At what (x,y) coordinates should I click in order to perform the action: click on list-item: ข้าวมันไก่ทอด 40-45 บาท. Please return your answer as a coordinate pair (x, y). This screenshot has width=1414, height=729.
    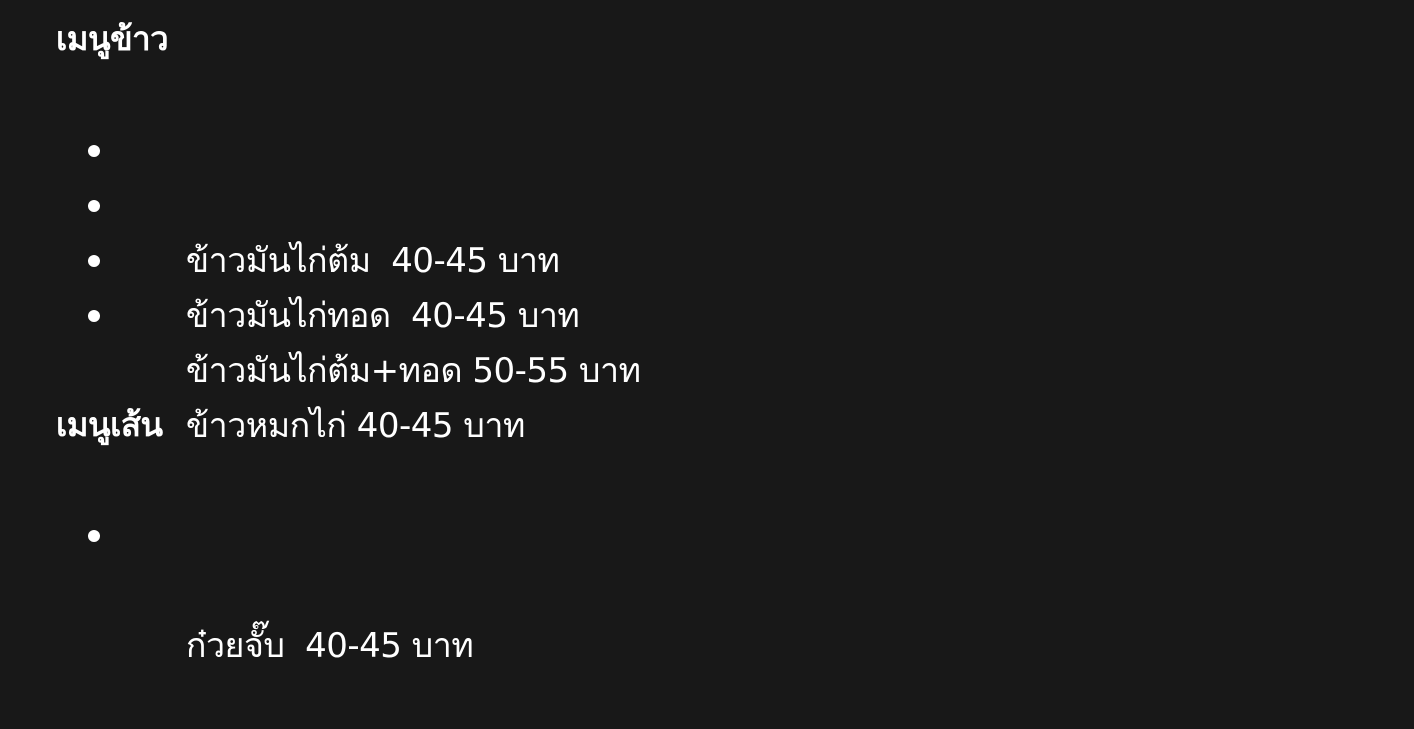
    Looking at the image, I should click on (363, 257).